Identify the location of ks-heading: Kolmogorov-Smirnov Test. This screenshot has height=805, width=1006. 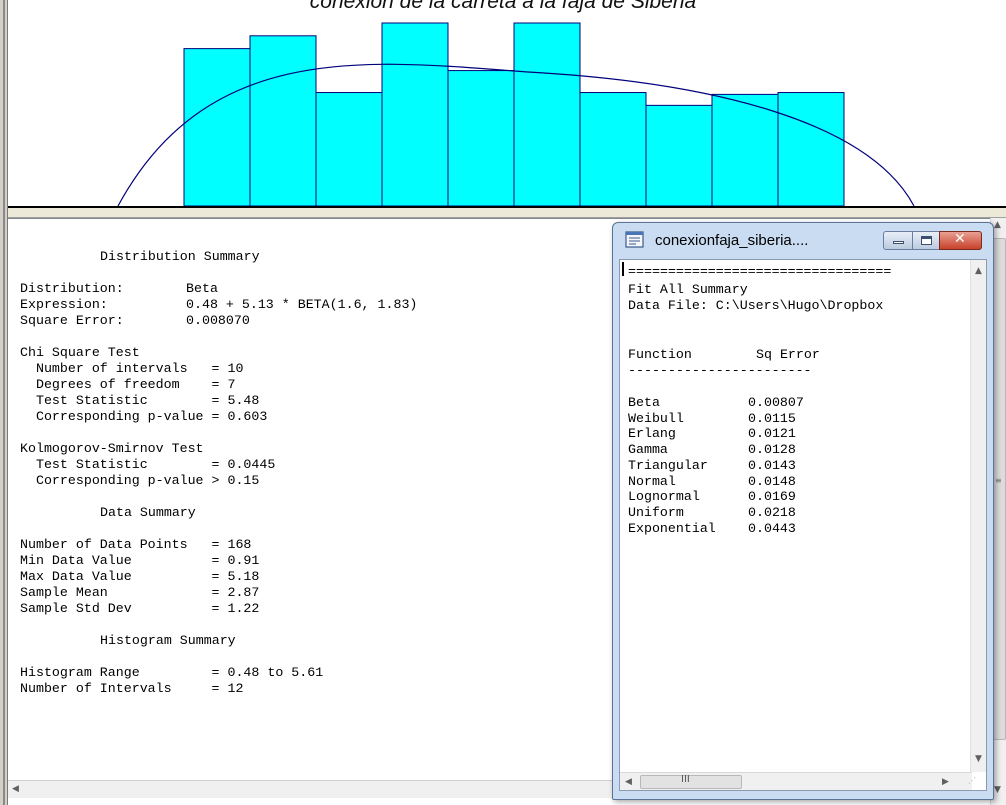
(112, 448).